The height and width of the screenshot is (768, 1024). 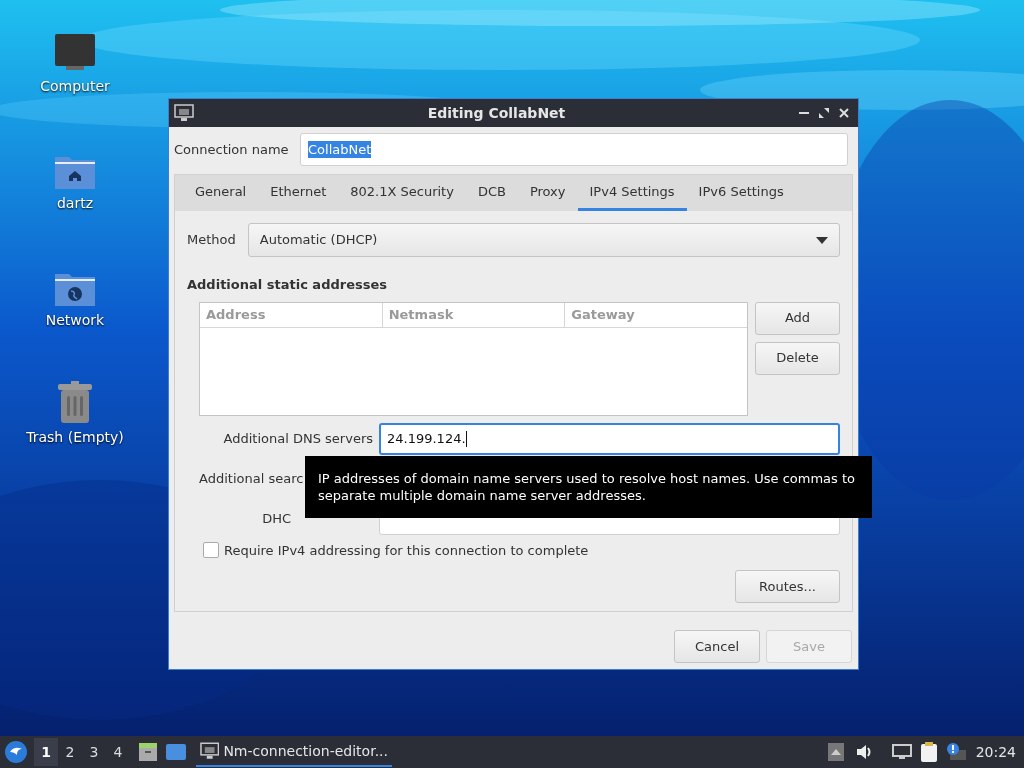 I want to click on window-title: Editing CollabNet, so click(x=496, y=113).